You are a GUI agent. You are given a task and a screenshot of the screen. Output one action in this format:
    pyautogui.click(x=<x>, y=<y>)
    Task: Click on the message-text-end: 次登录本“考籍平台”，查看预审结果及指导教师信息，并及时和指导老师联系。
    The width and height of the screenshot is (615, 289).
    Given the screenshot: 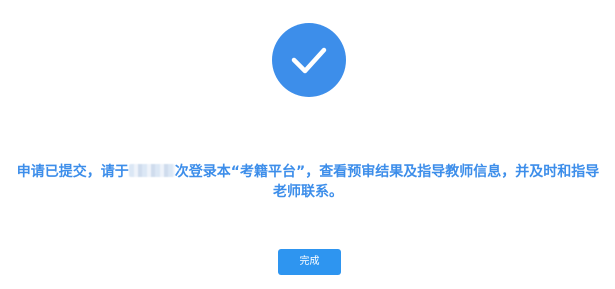 What is the action you would take?
    pyautogui.click(x=387, y=182)
    